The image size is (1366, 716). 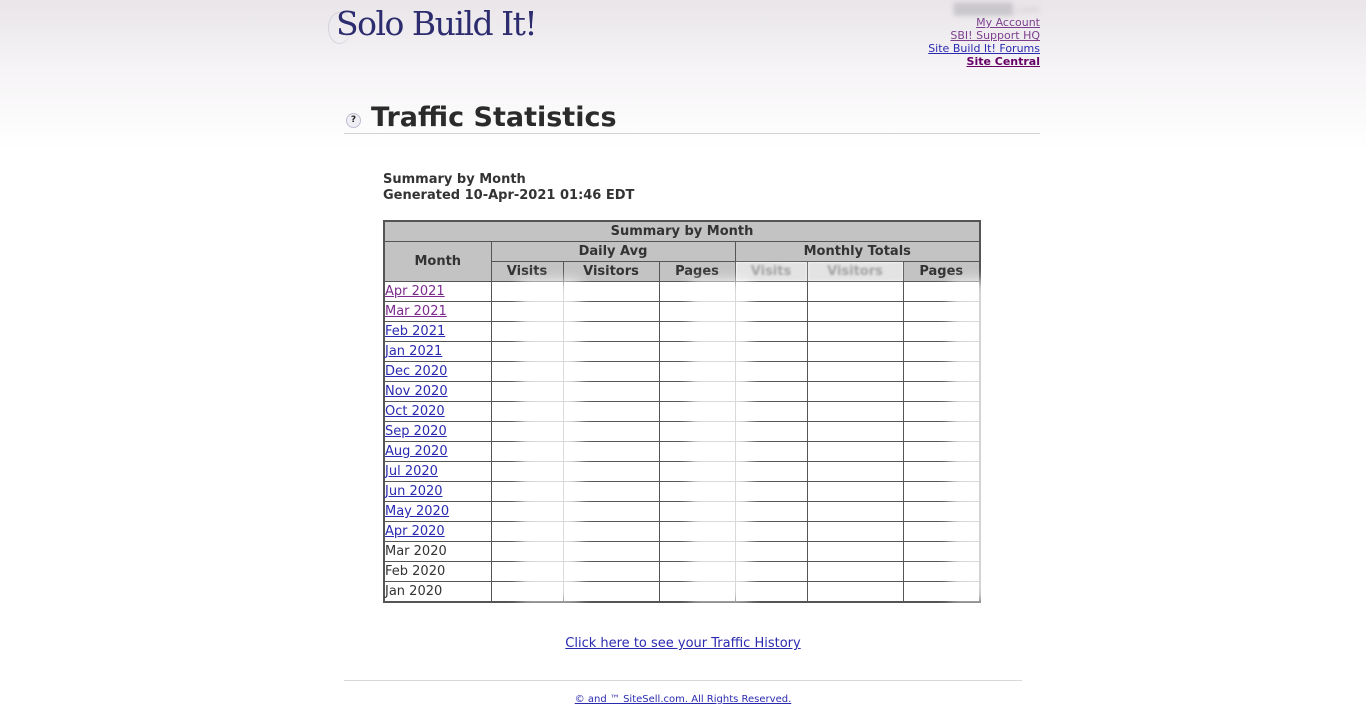 What do you see at coordinates (771, 271) in the screenshot?
I see `monthly-visits-header: Visits` at bounding box center [771, 271].